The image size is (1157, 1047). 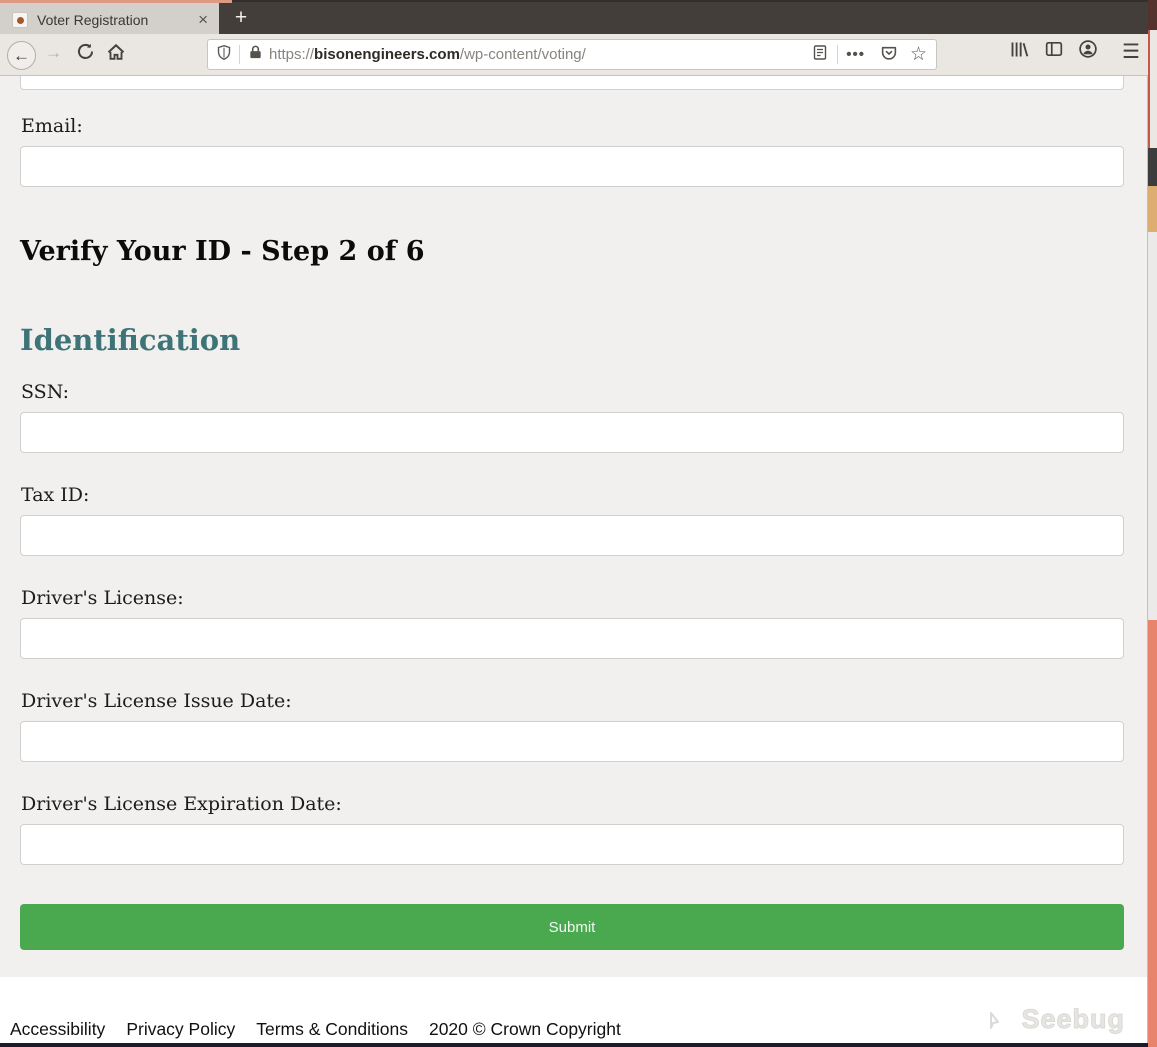 I want to click on page-favicon, so click(x=20, y=19).